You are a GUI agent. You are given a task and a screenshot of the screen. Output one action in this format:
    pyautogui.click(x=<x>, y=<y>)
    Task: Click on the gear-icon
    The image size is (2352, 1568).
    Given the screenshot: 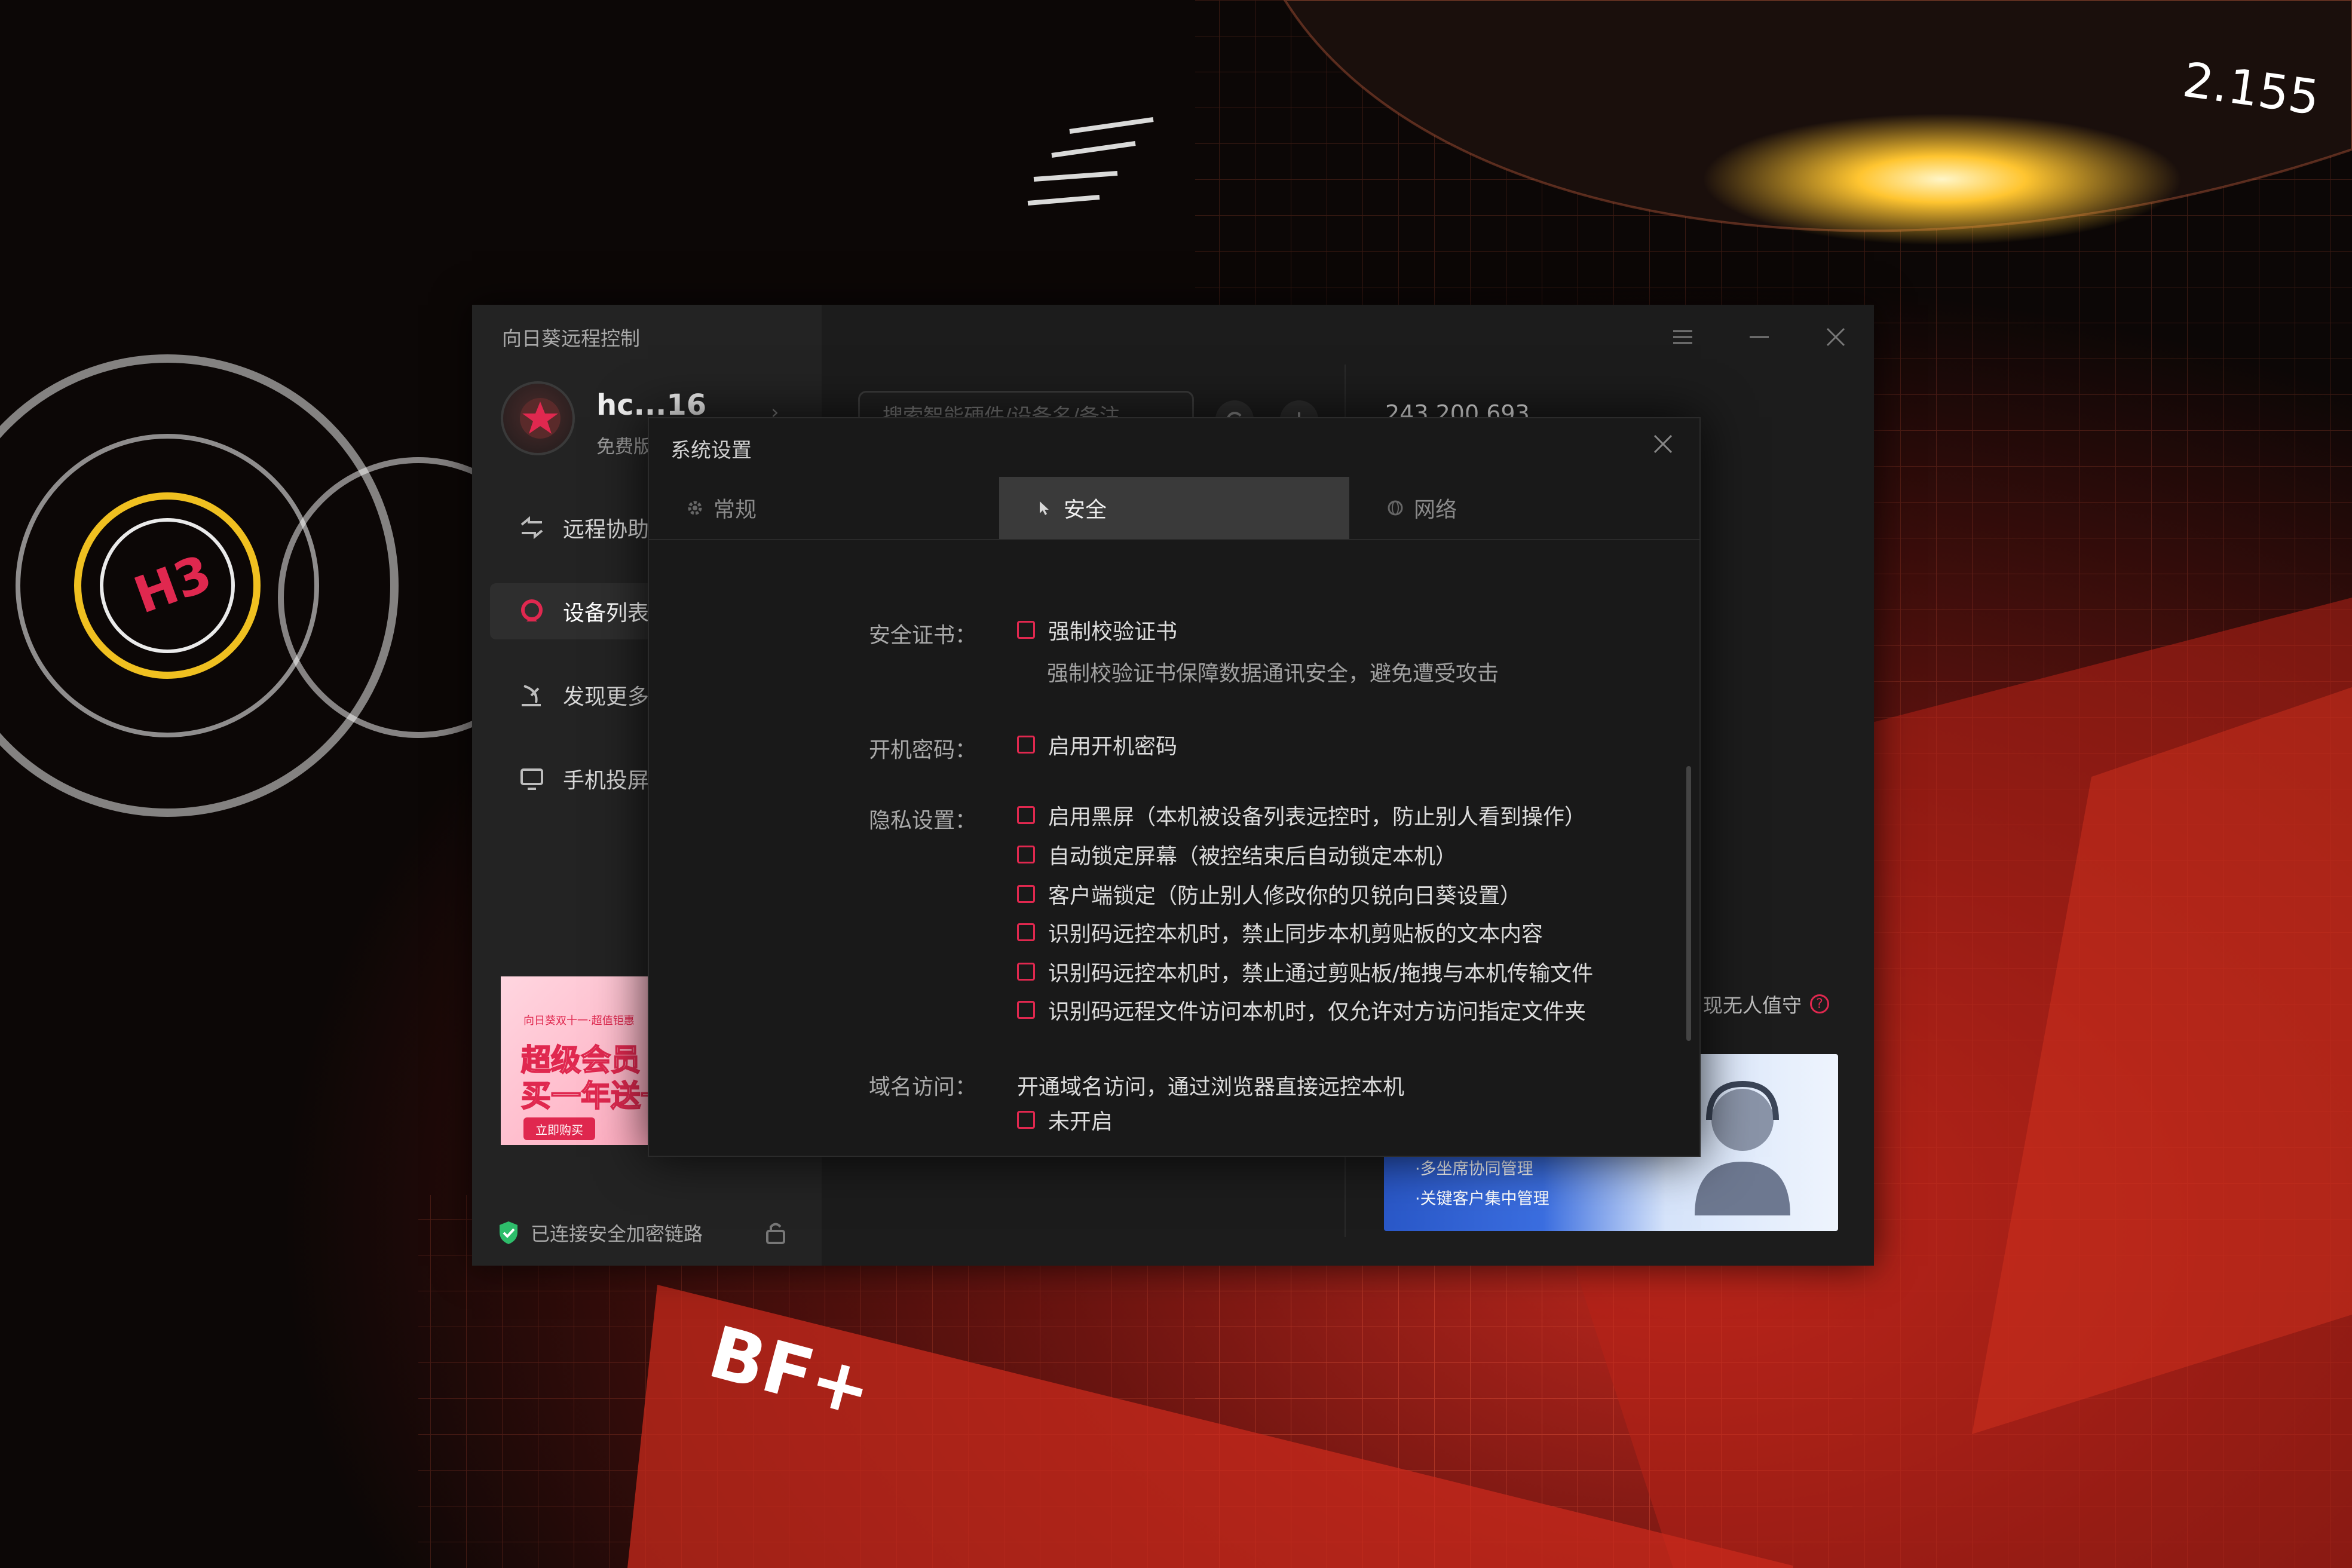 What is the action you would take?
    pyautogui.click(x=695, y=508)
    